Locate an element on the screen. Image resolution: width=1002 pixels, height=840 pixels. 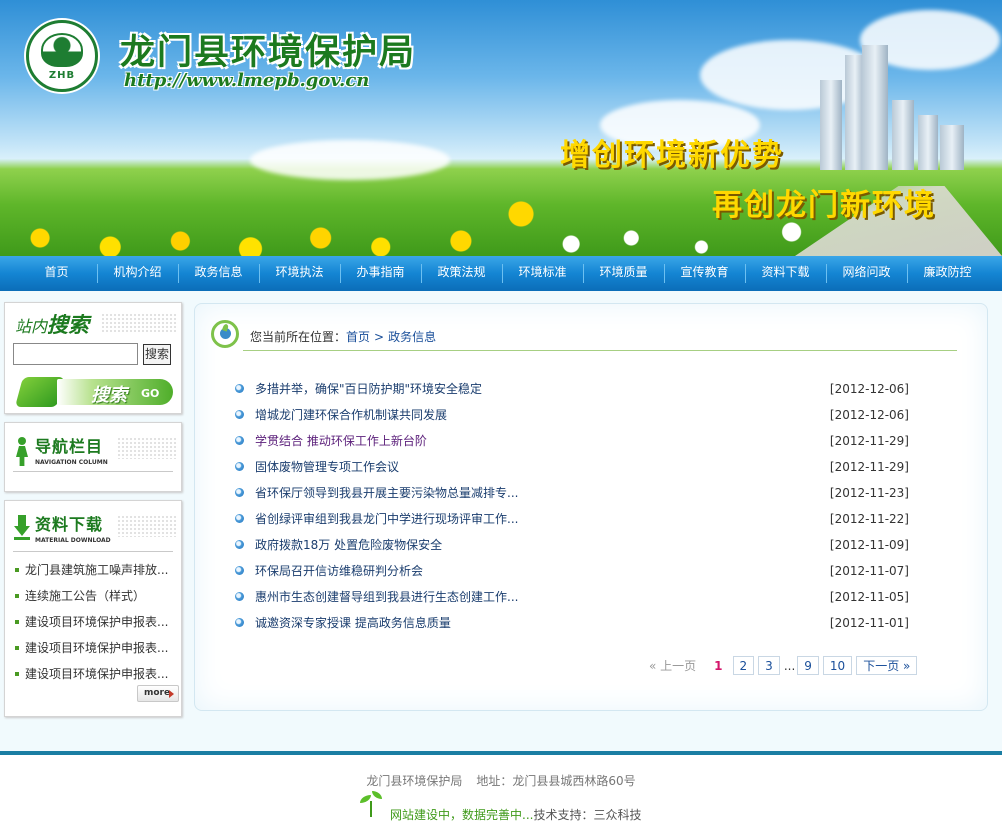
news-title-link: 增城龙门建环保合作机制谋共同发展 is located at coordinates (351, 415).